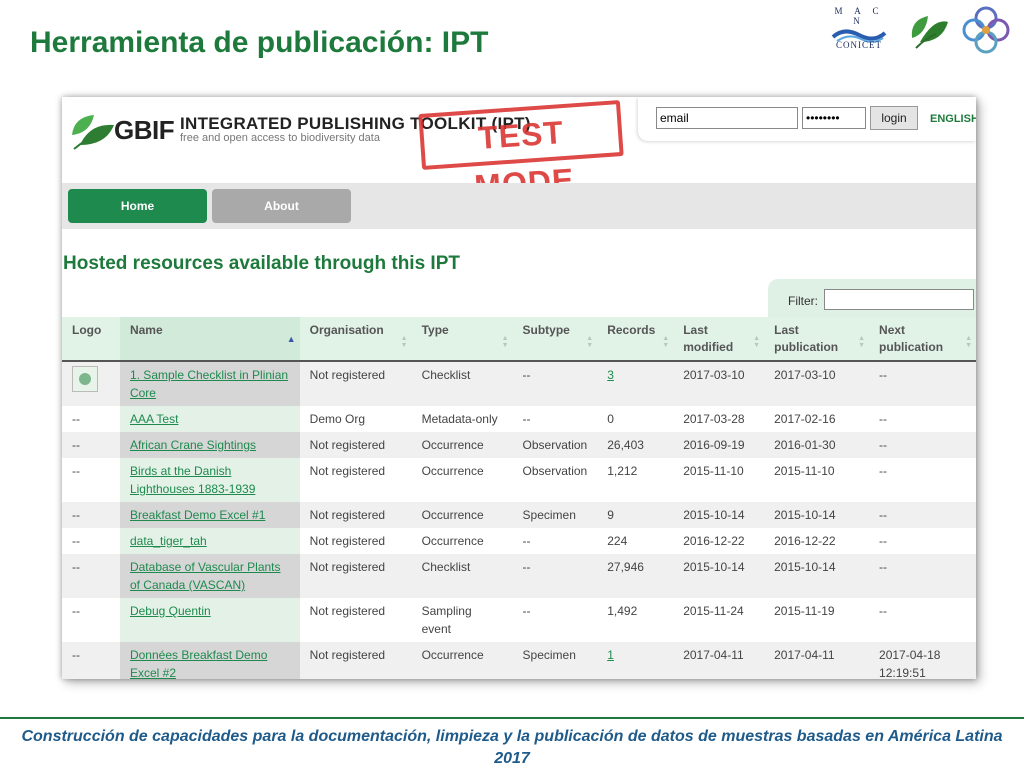  Describe the element at coordinates (259, 42) in the screenshot. I see `slide-title: Herramienta de publicación: IPT` at that location.